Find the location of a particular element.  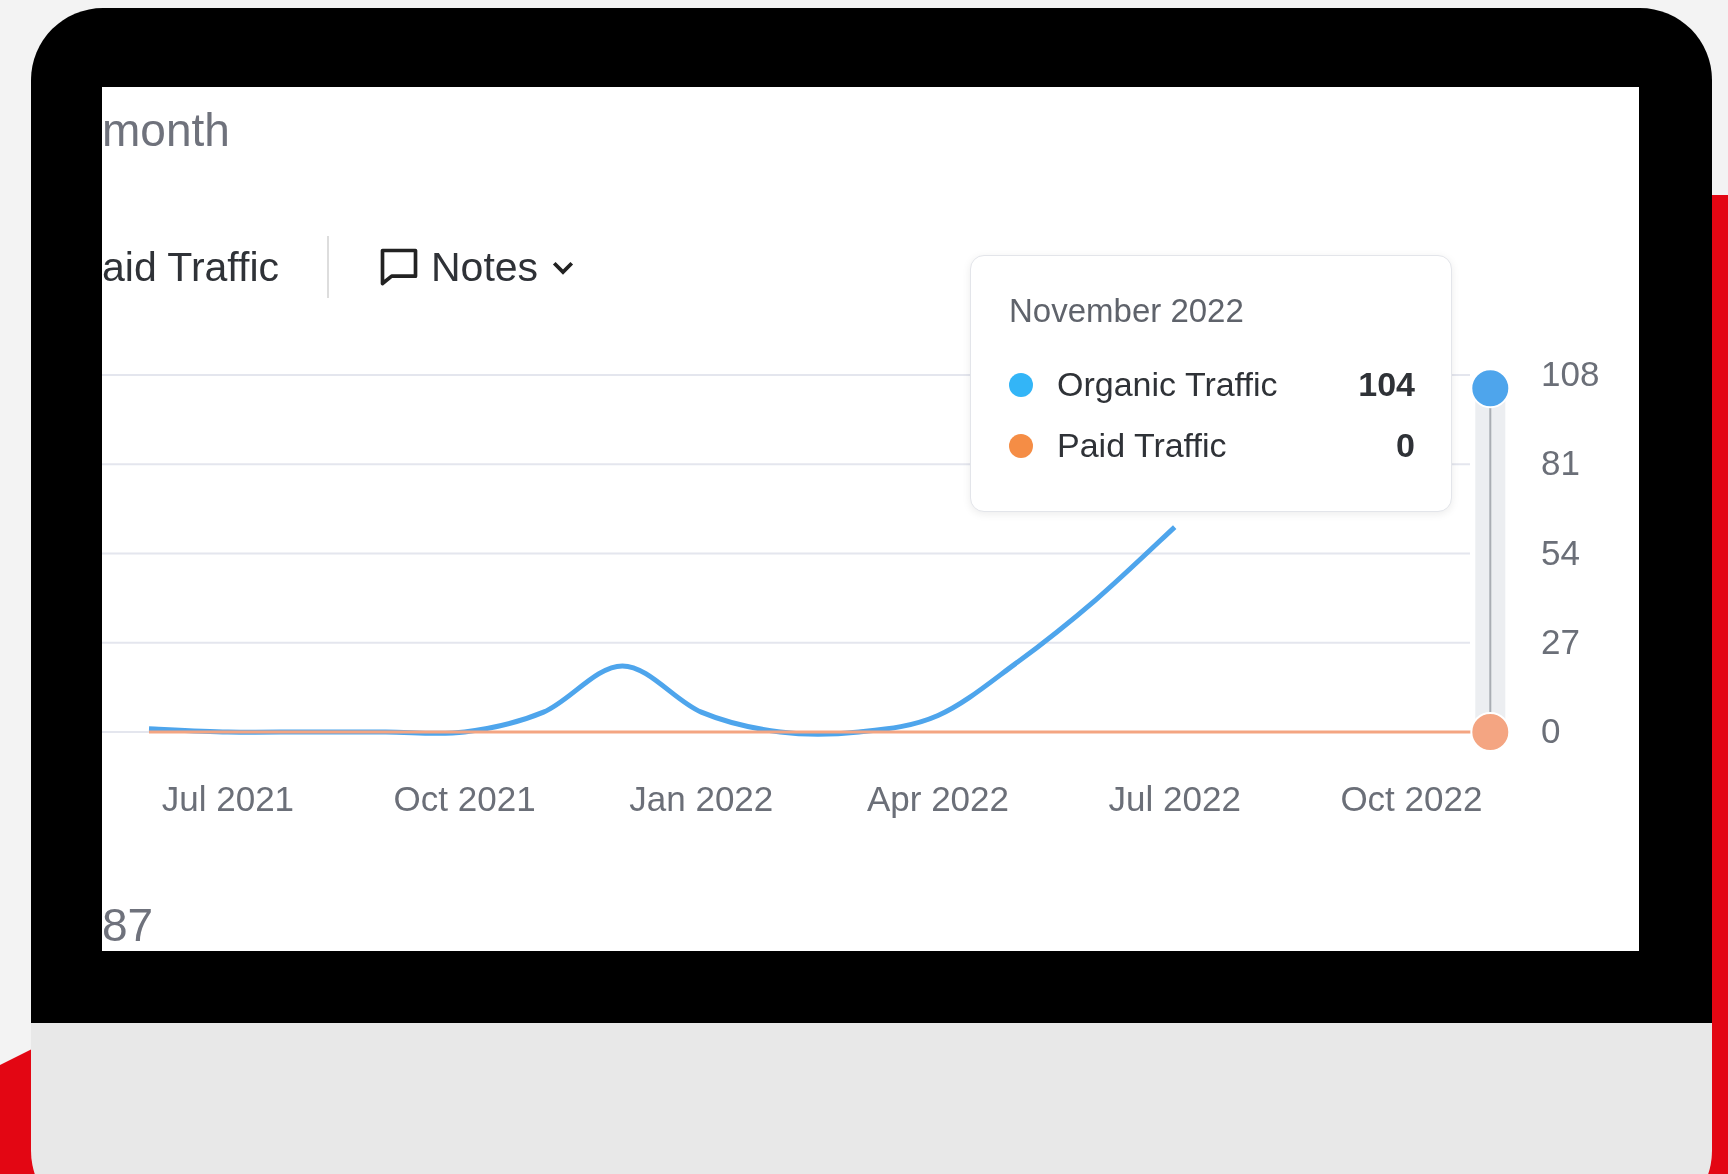

y-axis-label: 81 is located at coordinates (1560, 463).